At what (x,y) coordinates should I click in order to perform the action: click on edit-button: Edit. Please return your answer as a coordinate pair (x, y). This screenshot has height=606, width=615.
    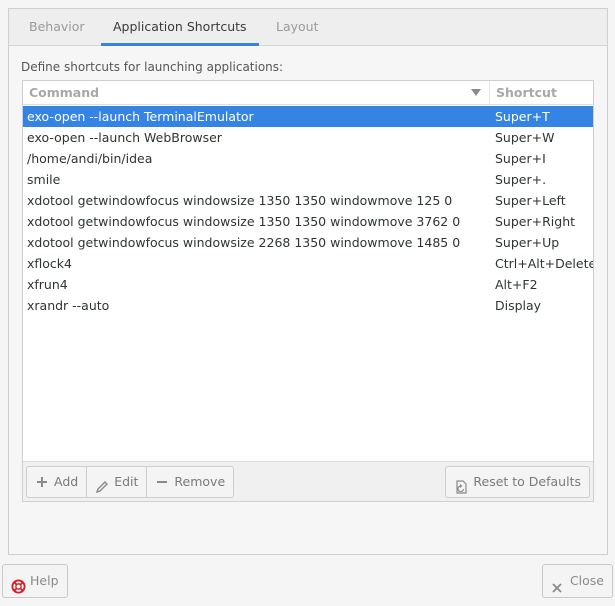
    Looking at the image, I should click on (117, 482).